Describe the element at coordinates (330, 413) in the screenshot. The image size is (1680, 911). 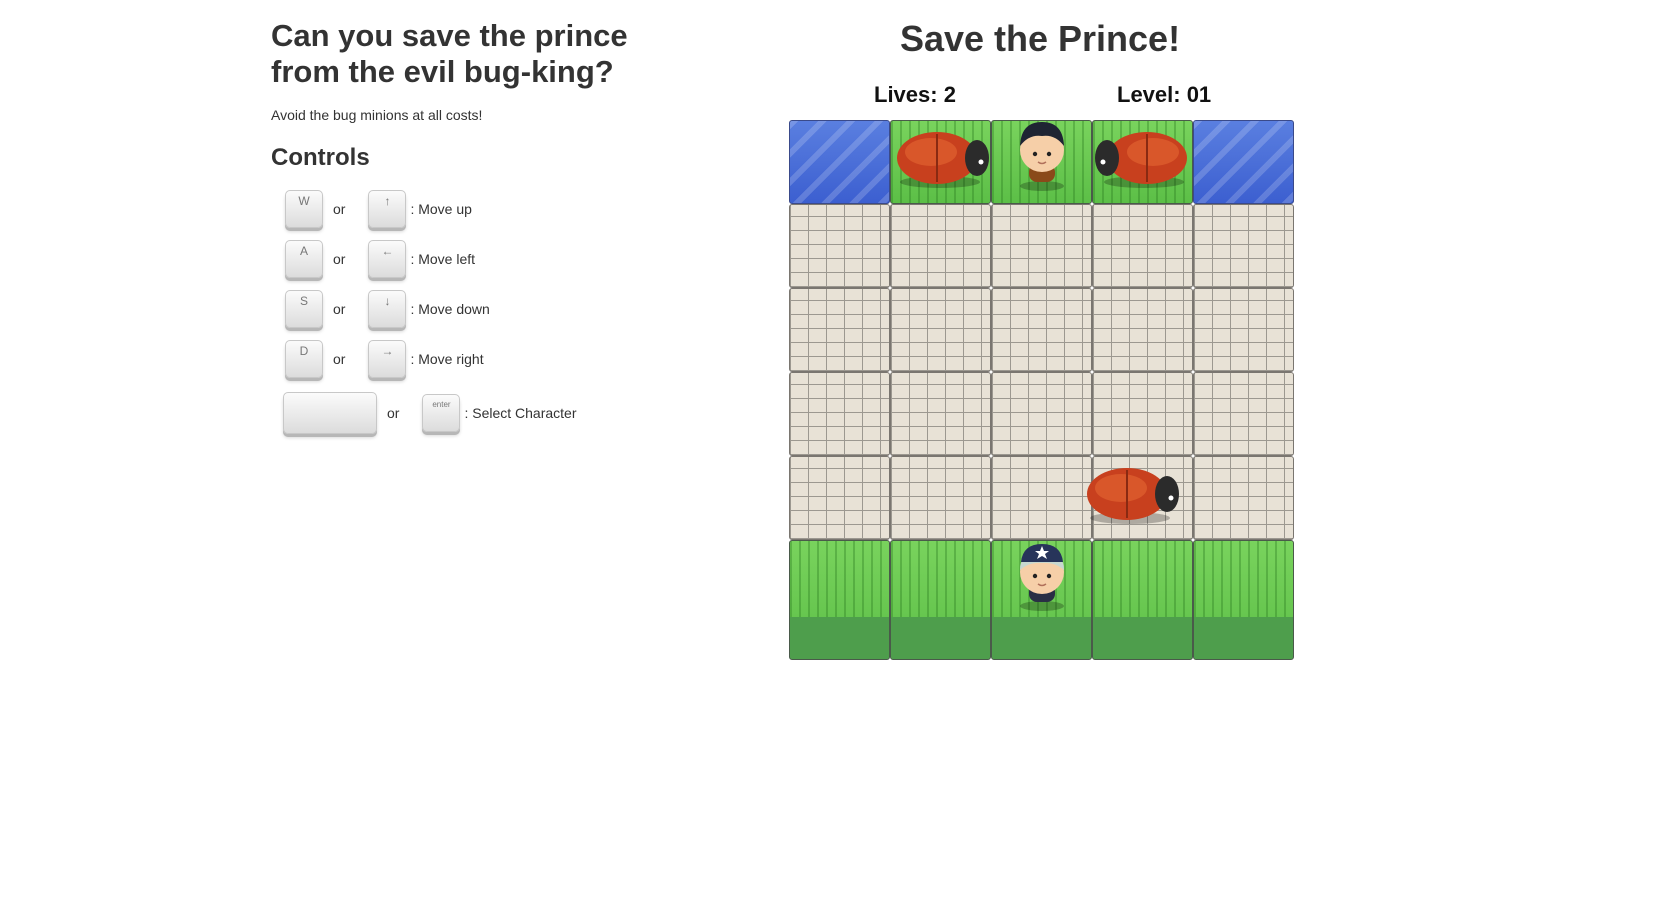
I see `spacebar-key-icon` at that location.